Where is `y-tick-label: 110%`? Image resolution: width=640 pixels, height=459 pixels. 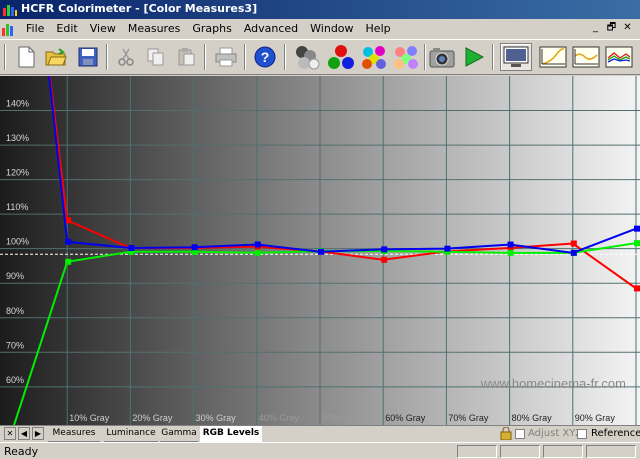
y-tick-label: 110% is located at coordinates (17, 207).